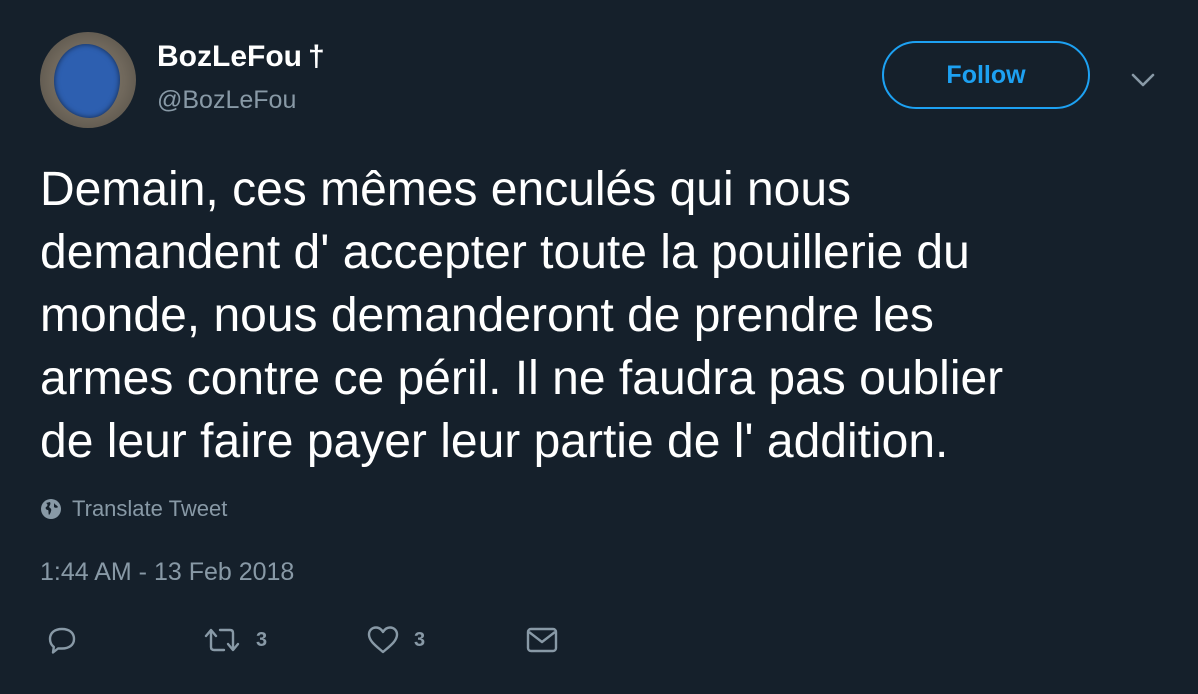  What do you see at coordinates (1143, 80) in the screenshot?
I see `chevron-down-icon` at bounding box center [1143, 80].